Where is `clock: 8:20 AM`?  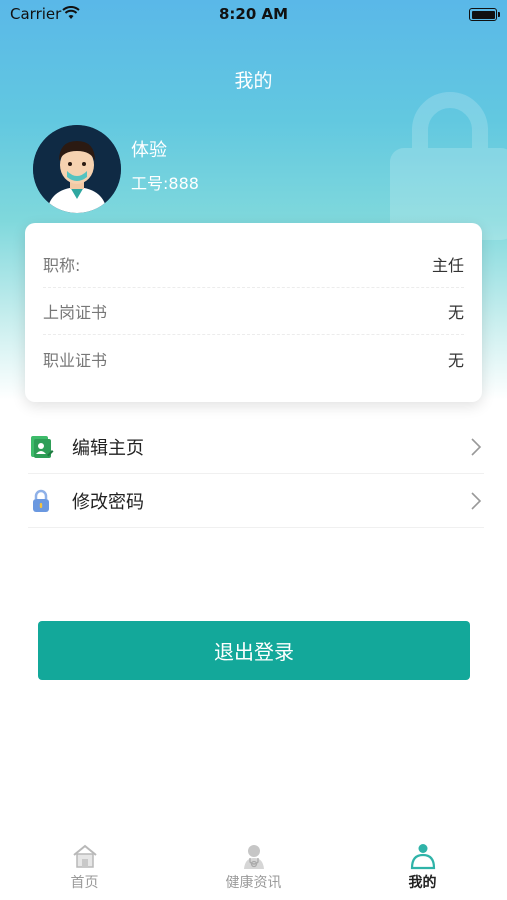
clock: 8:20 AM is located at coordinates (253, 14).